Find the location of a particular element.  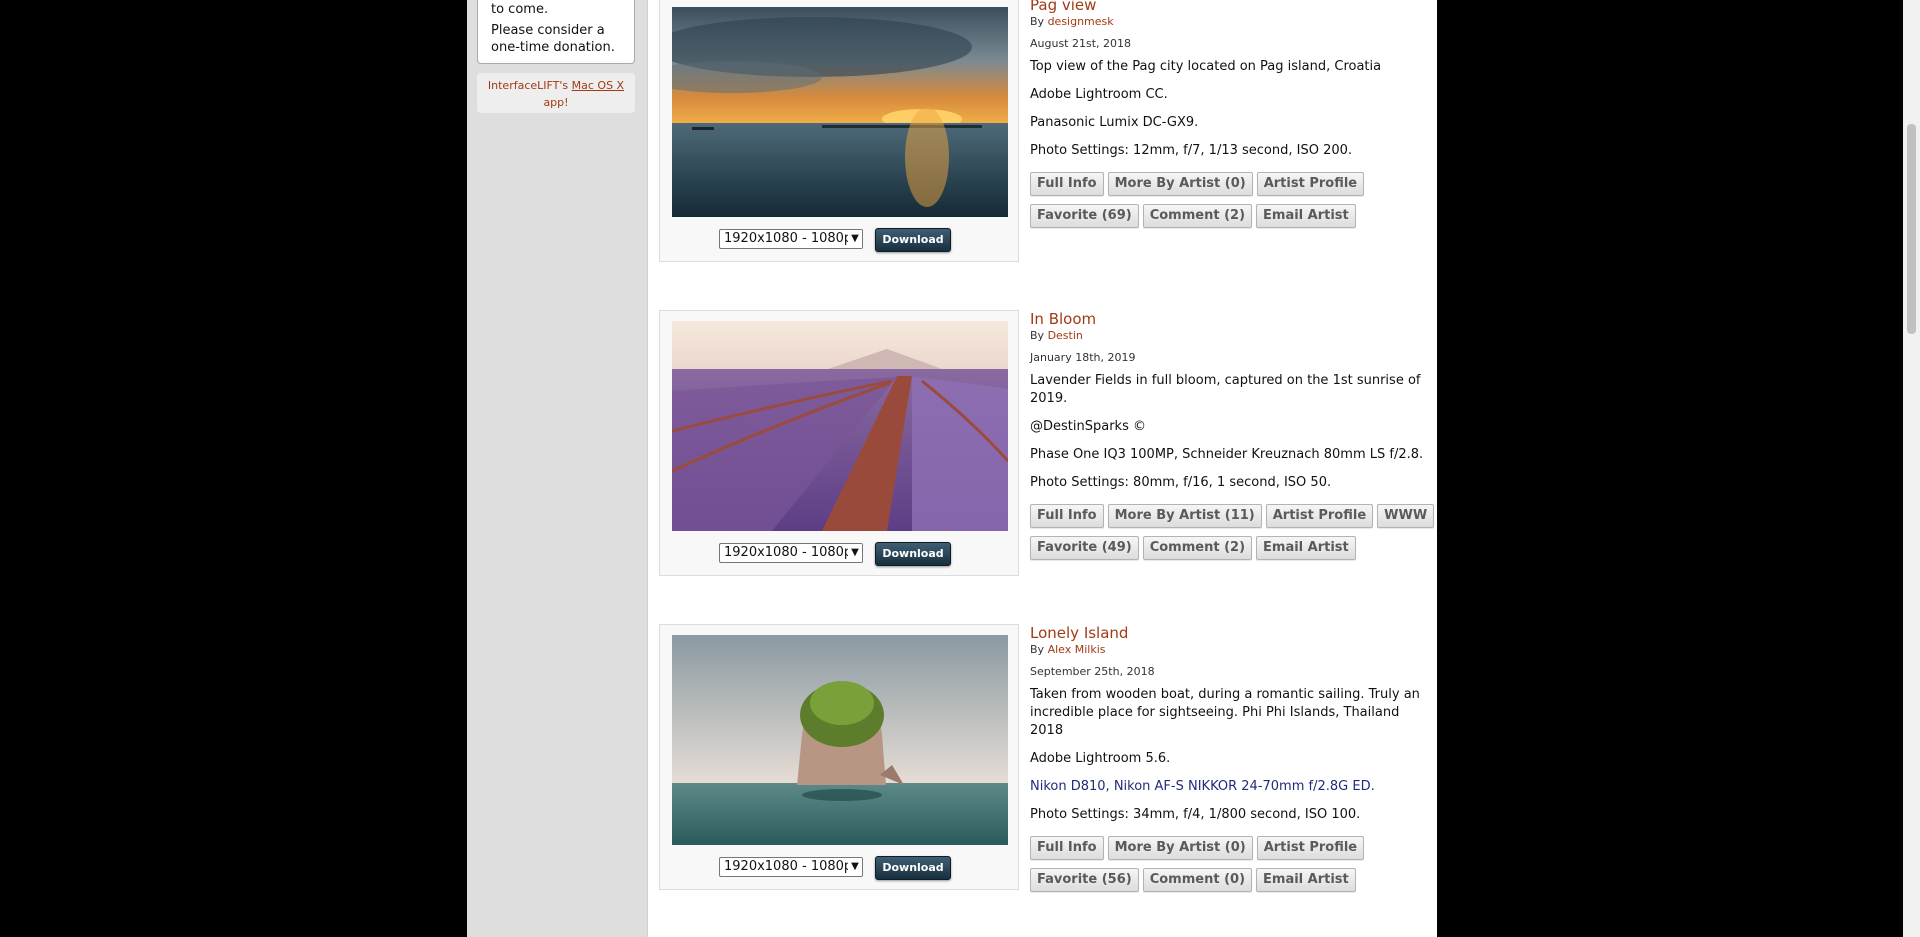

mac-promo-suffix: app! is located at coordinates (556, 102).